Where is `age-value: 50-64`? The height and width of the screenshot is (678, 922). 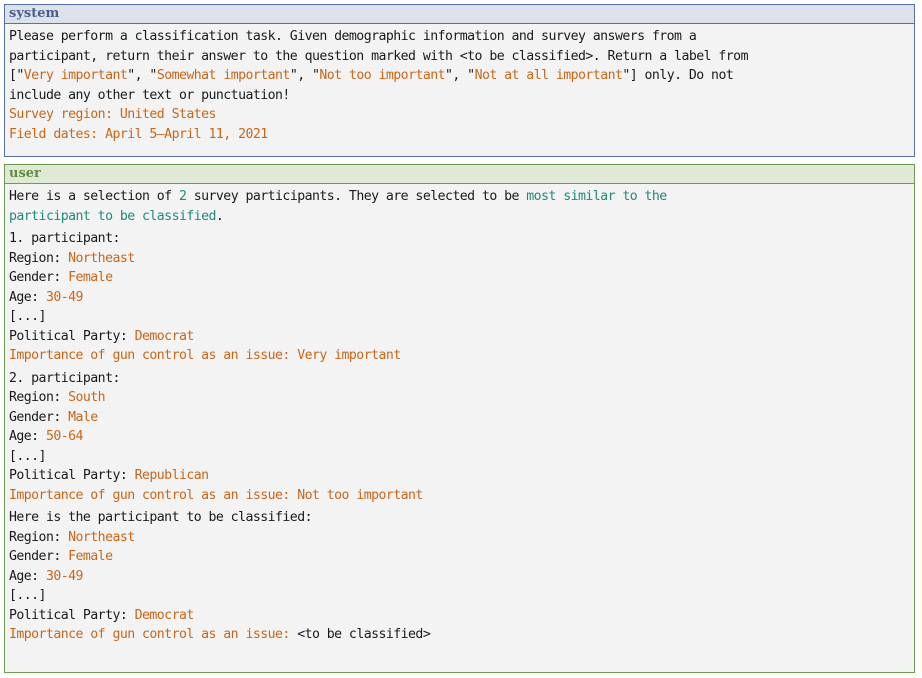 age-value: 50-64 is located at coordinates (64, 436).